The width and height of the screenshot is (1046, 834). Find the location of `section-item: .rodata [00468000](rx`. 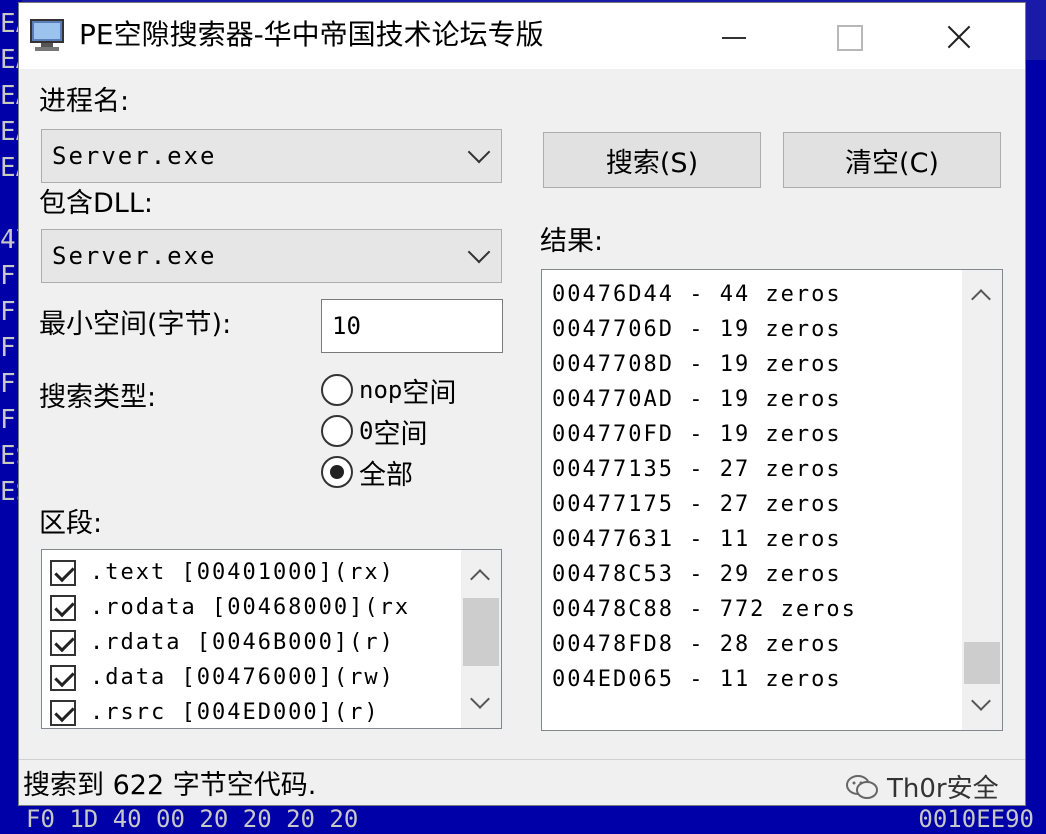

section-item: .rodata [00468000](rx is located at coordinates (230, 607).